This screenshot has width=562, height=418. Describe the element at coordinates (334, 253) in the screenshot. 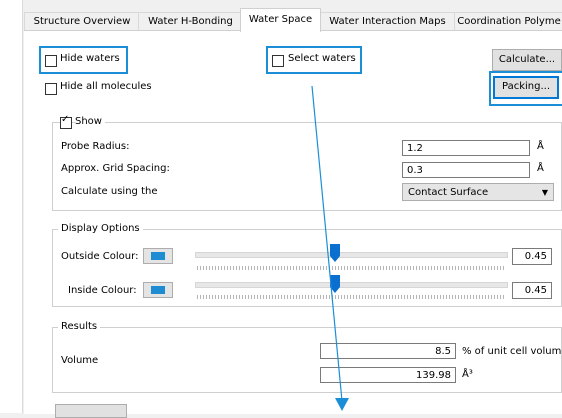

I see `outside-slider-thumb` at that location.